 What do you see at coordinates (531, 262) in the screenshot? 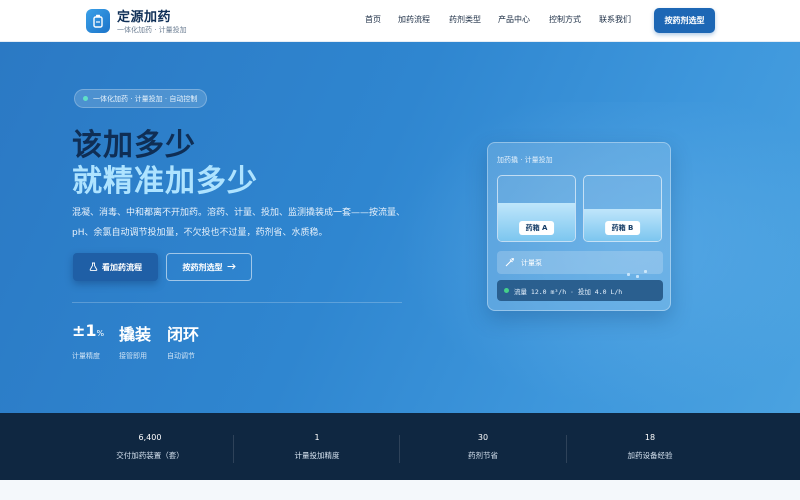
I see `pump-label: 计量泵` at bounding box center [531, 262].